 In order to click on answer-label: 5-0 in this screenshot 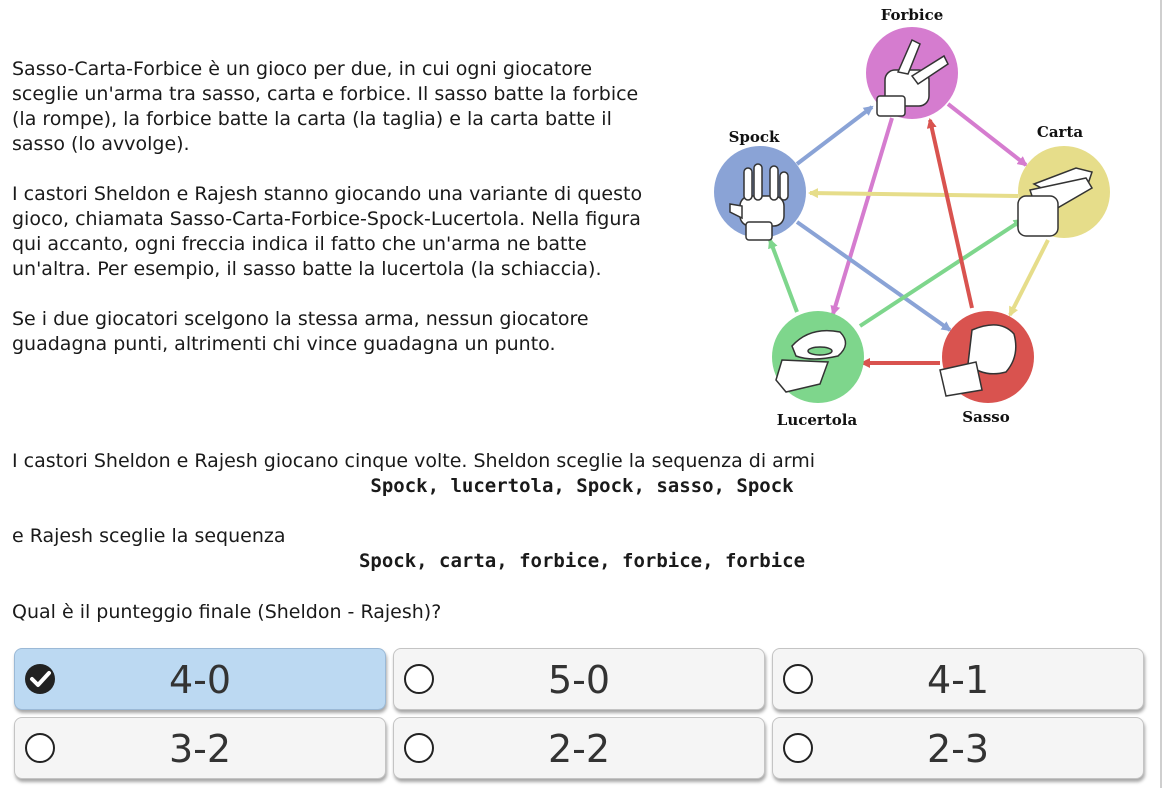, I will do `click(579, 680)`.